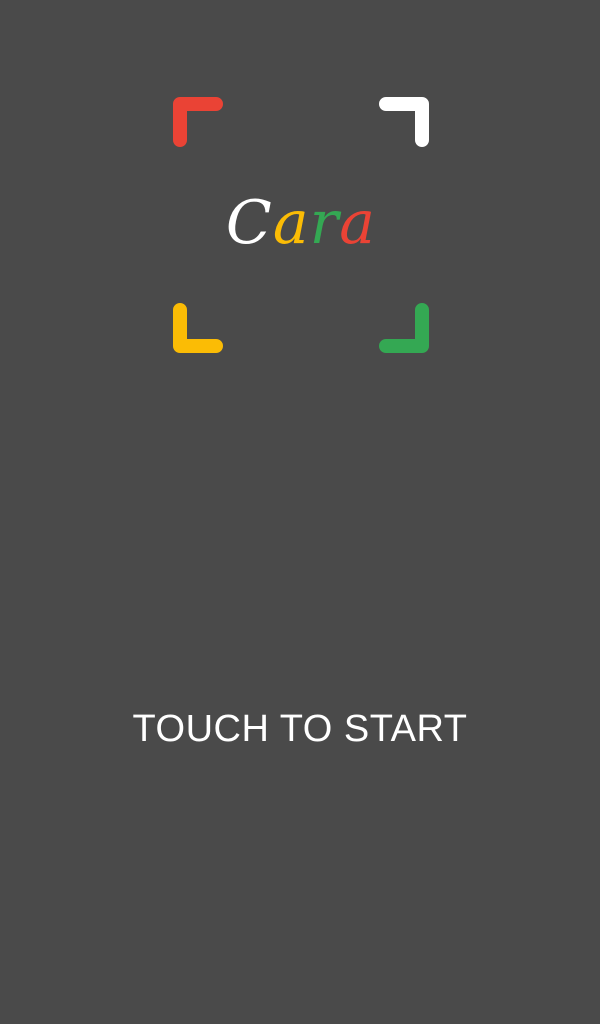 The height and width of the screenshot is (1024, 600). I want to click on touch-to-start-label: TOUCH TO START, so click(300, 729).